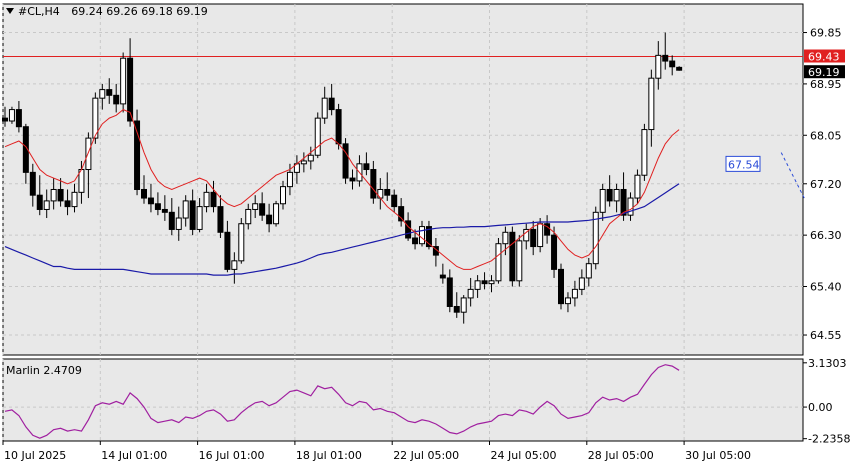 Image resolution: width=853 pixels, height=470 pixels. I want to click on indicator-tick-label: -2.2358, so click(829, 439).